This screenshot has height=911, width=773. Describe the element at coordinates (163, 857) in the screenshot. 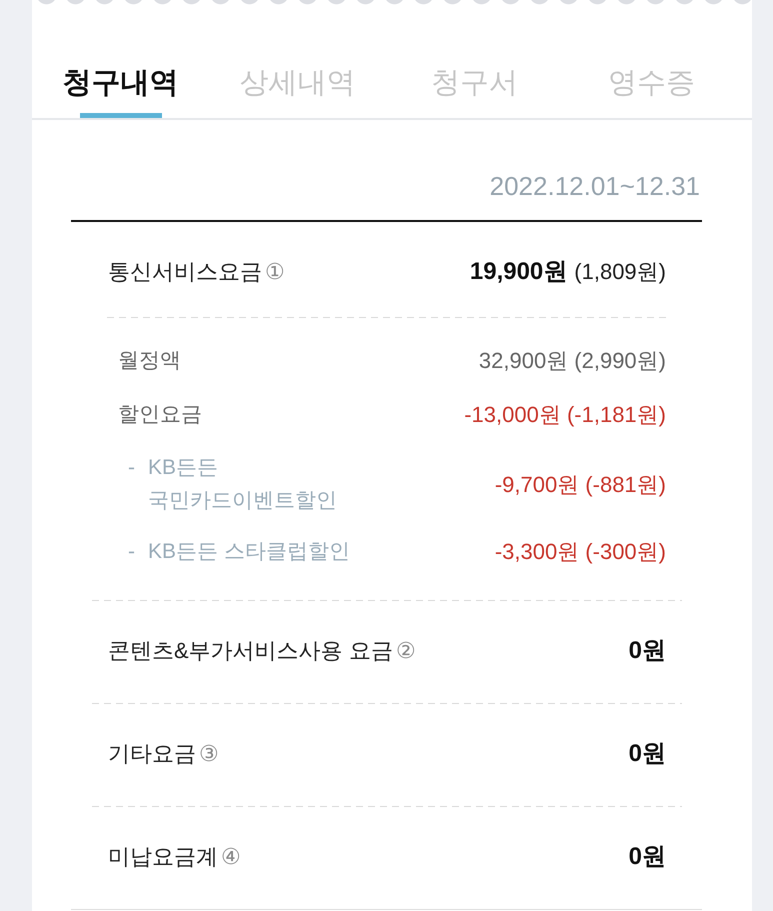

I see `charge-label: 미납요금계` at that location.